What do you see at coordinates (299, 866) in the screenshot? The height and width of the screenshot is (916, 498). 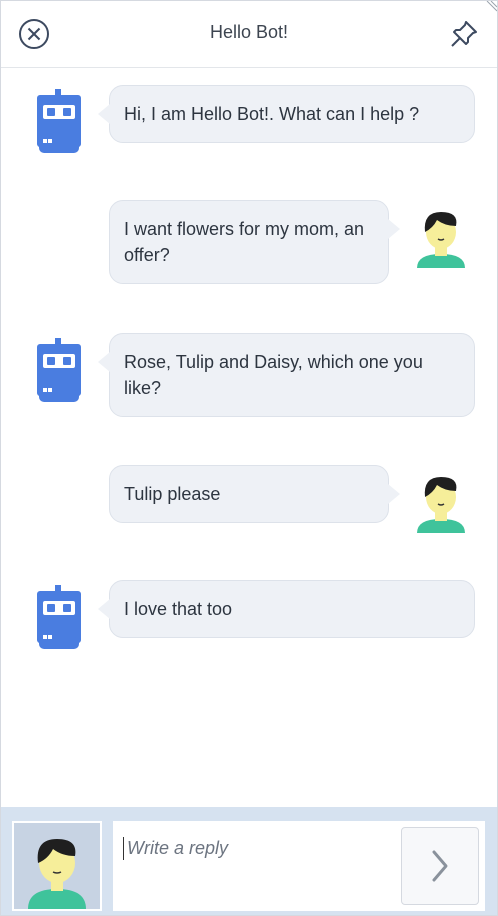 I see `reply-box` at bounding box center [299, 866].